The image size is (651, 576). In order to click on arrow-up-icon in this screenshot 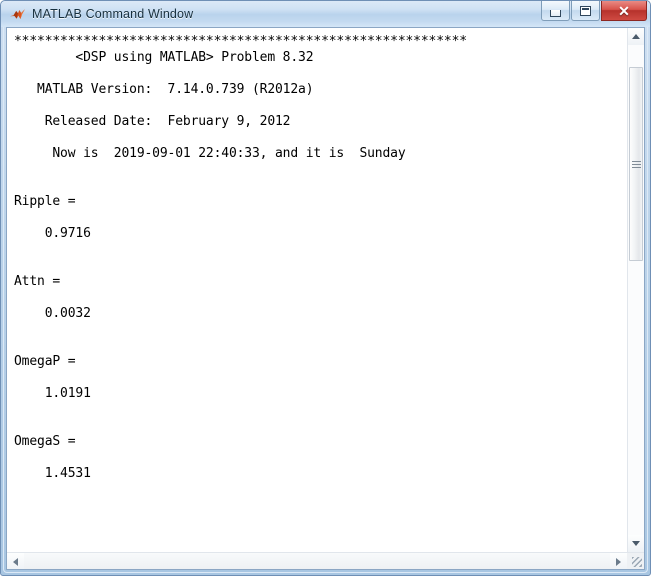, I will do `click(636, 36)`.